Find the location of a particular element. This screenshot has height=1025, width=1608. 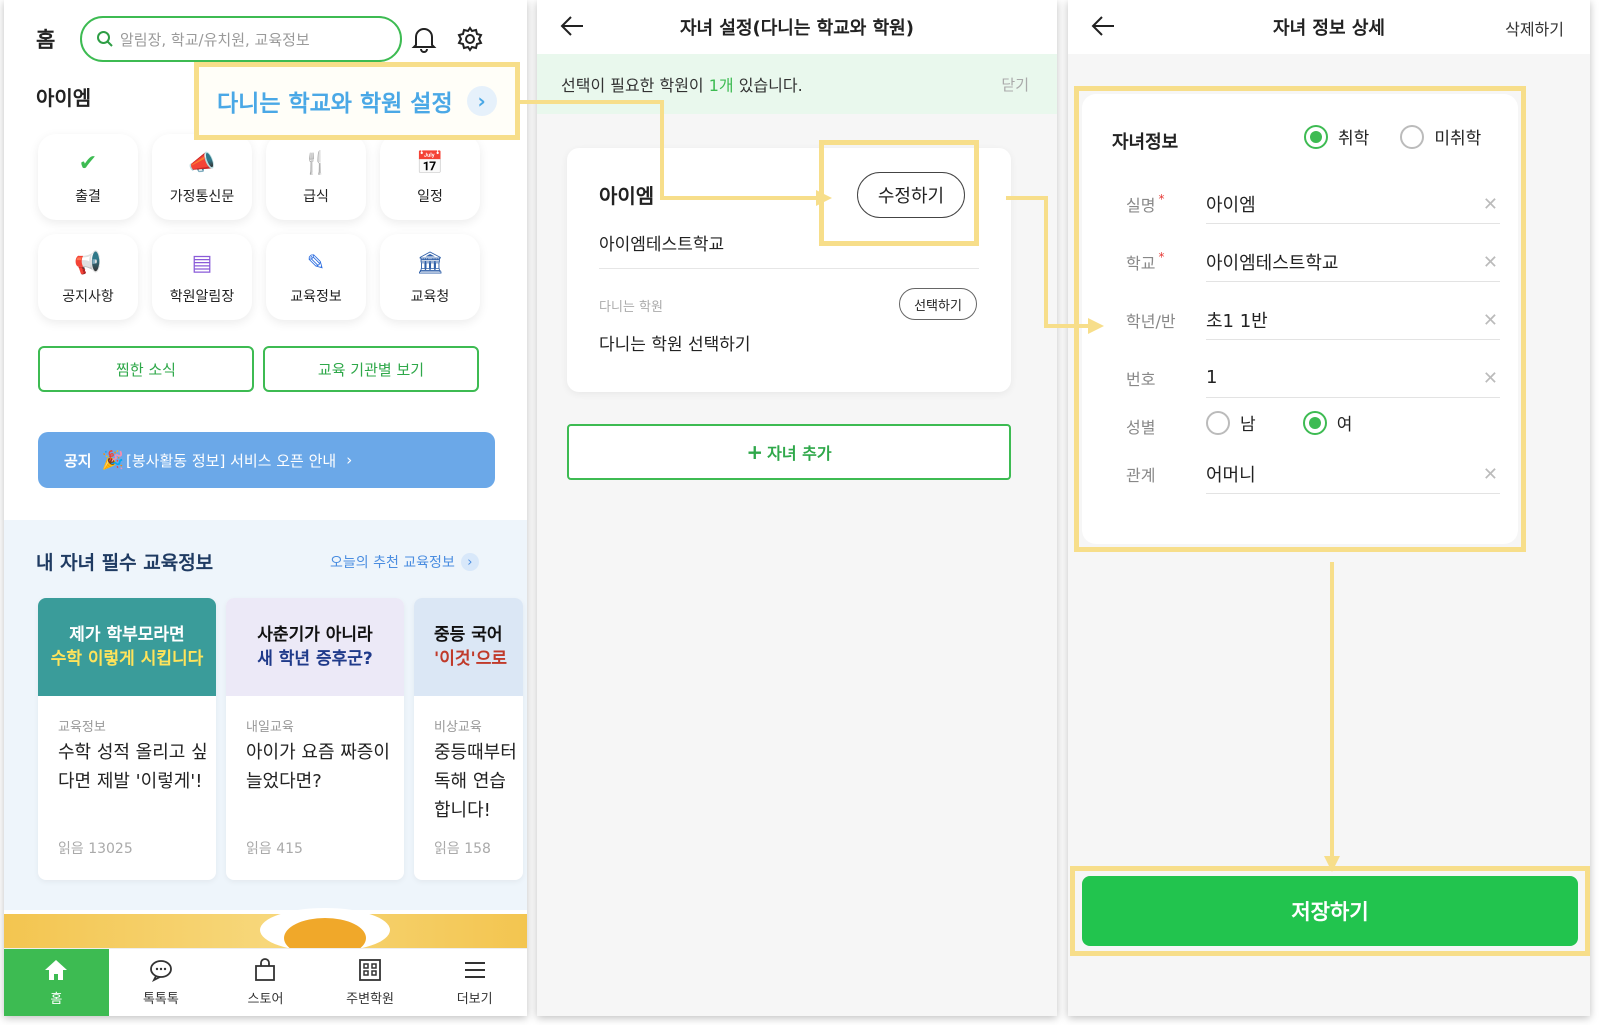

school-setting-callout: 다니는 학교와 학원 설정 › is located at coordinates (357, 101).